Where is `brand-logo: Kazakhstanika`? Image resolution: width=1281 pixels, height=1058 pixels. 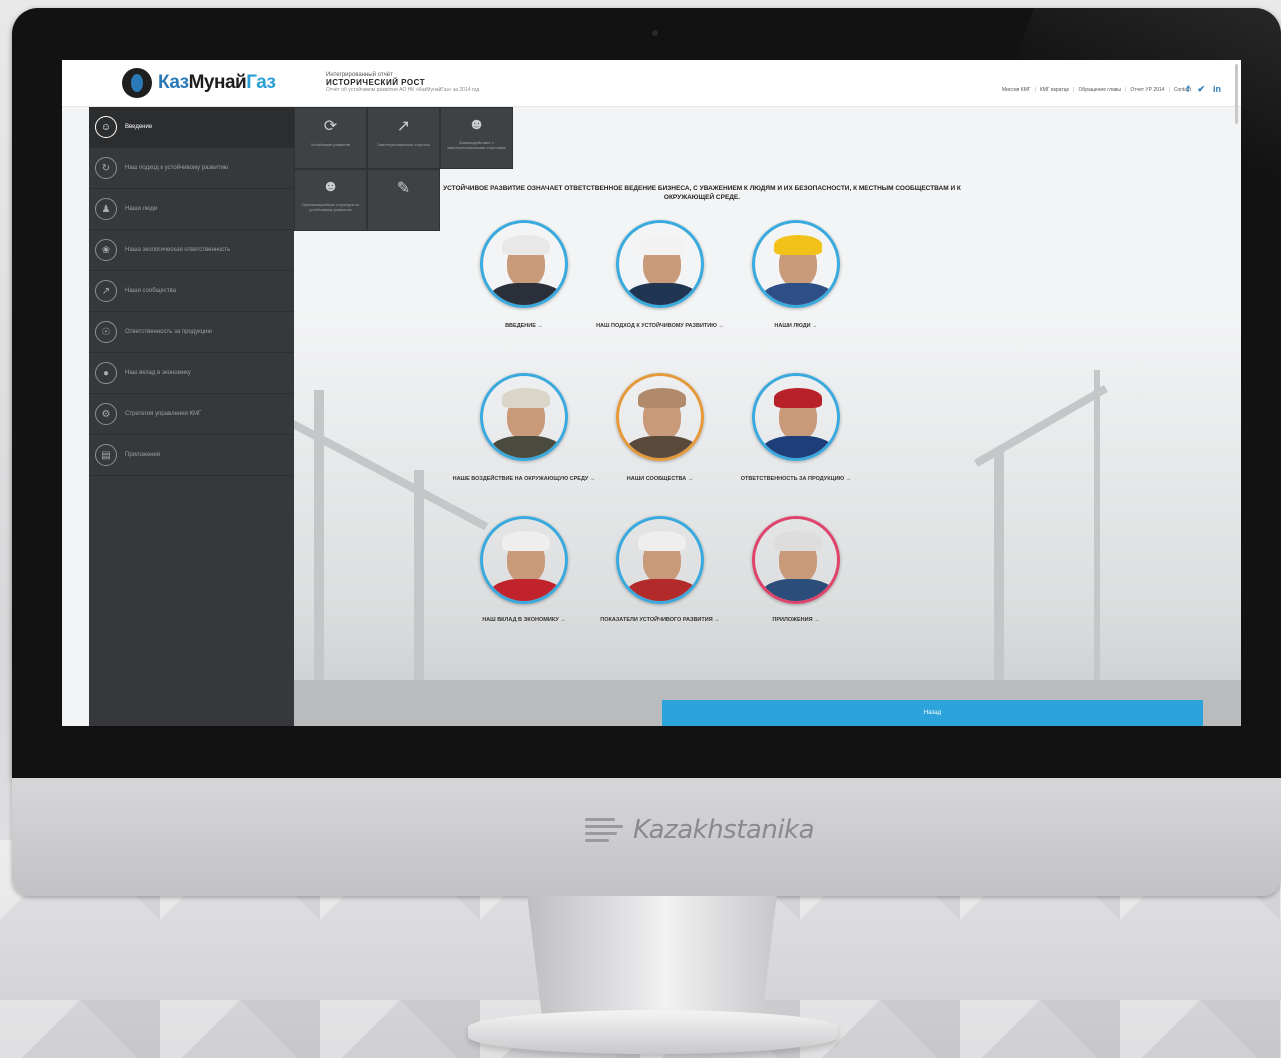
brand-logo: Kazakhstanika is located at coordinates (700, 830).